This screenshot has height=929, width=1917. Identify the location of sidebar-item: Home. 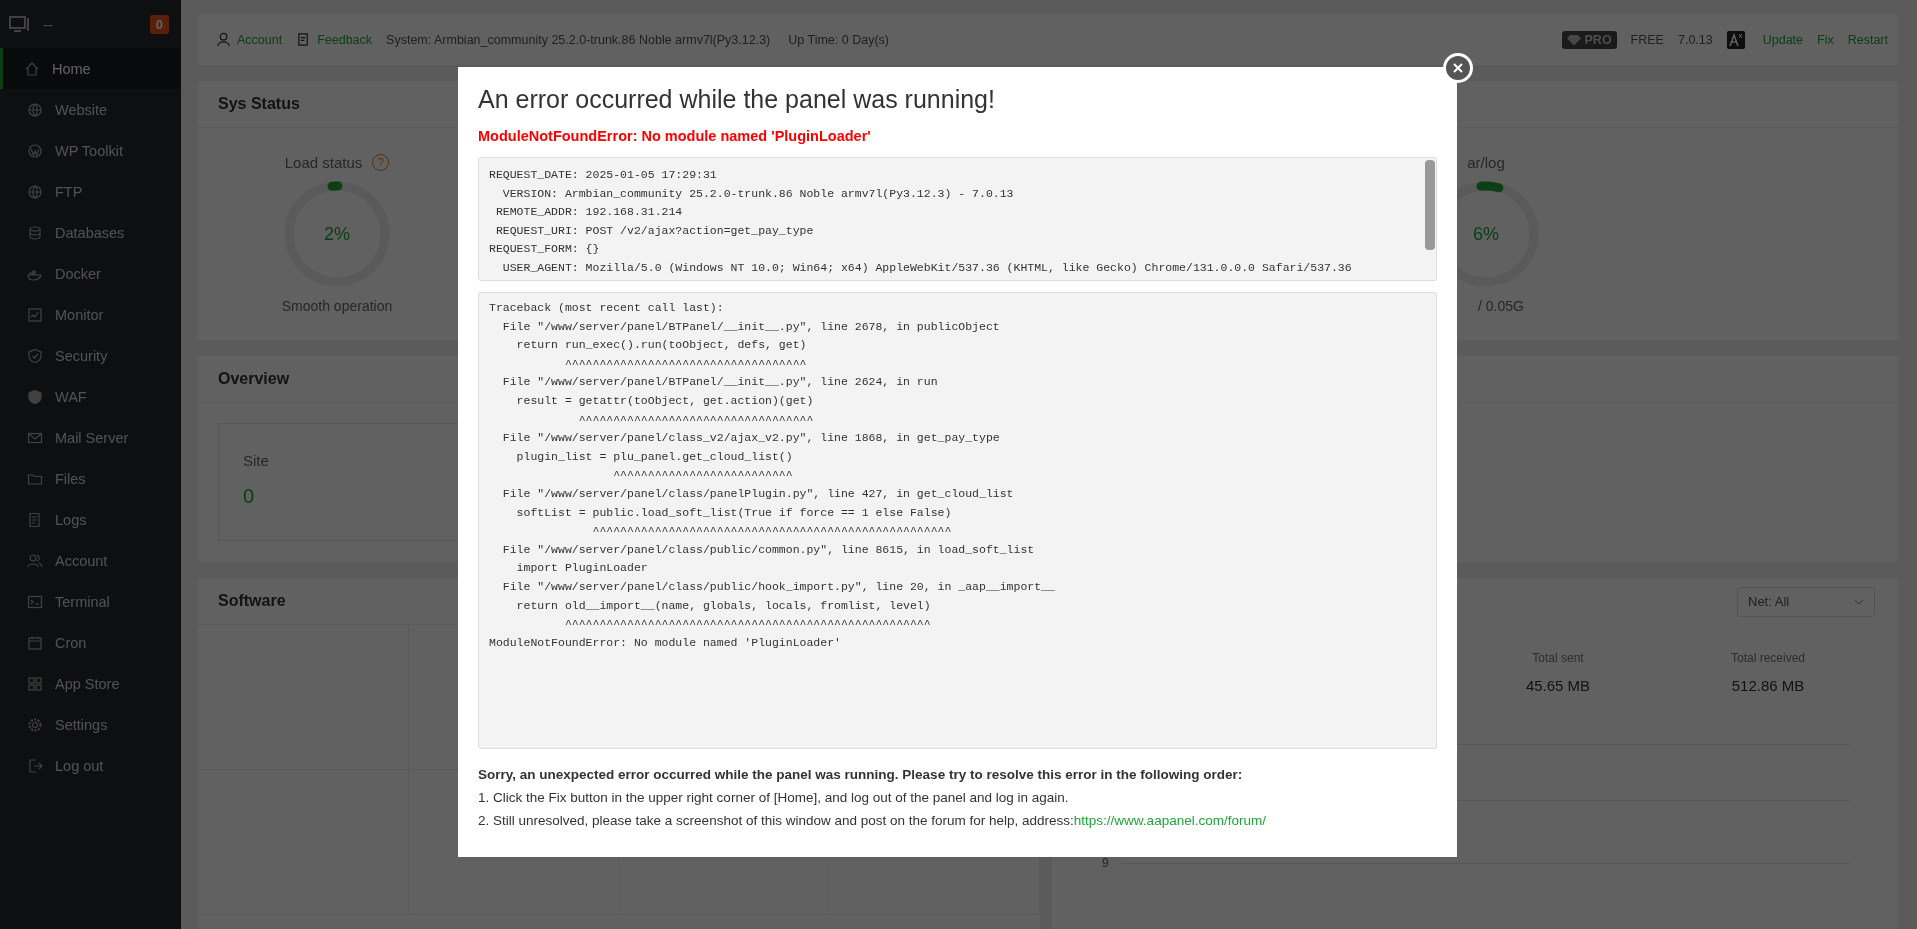
(90, 68).